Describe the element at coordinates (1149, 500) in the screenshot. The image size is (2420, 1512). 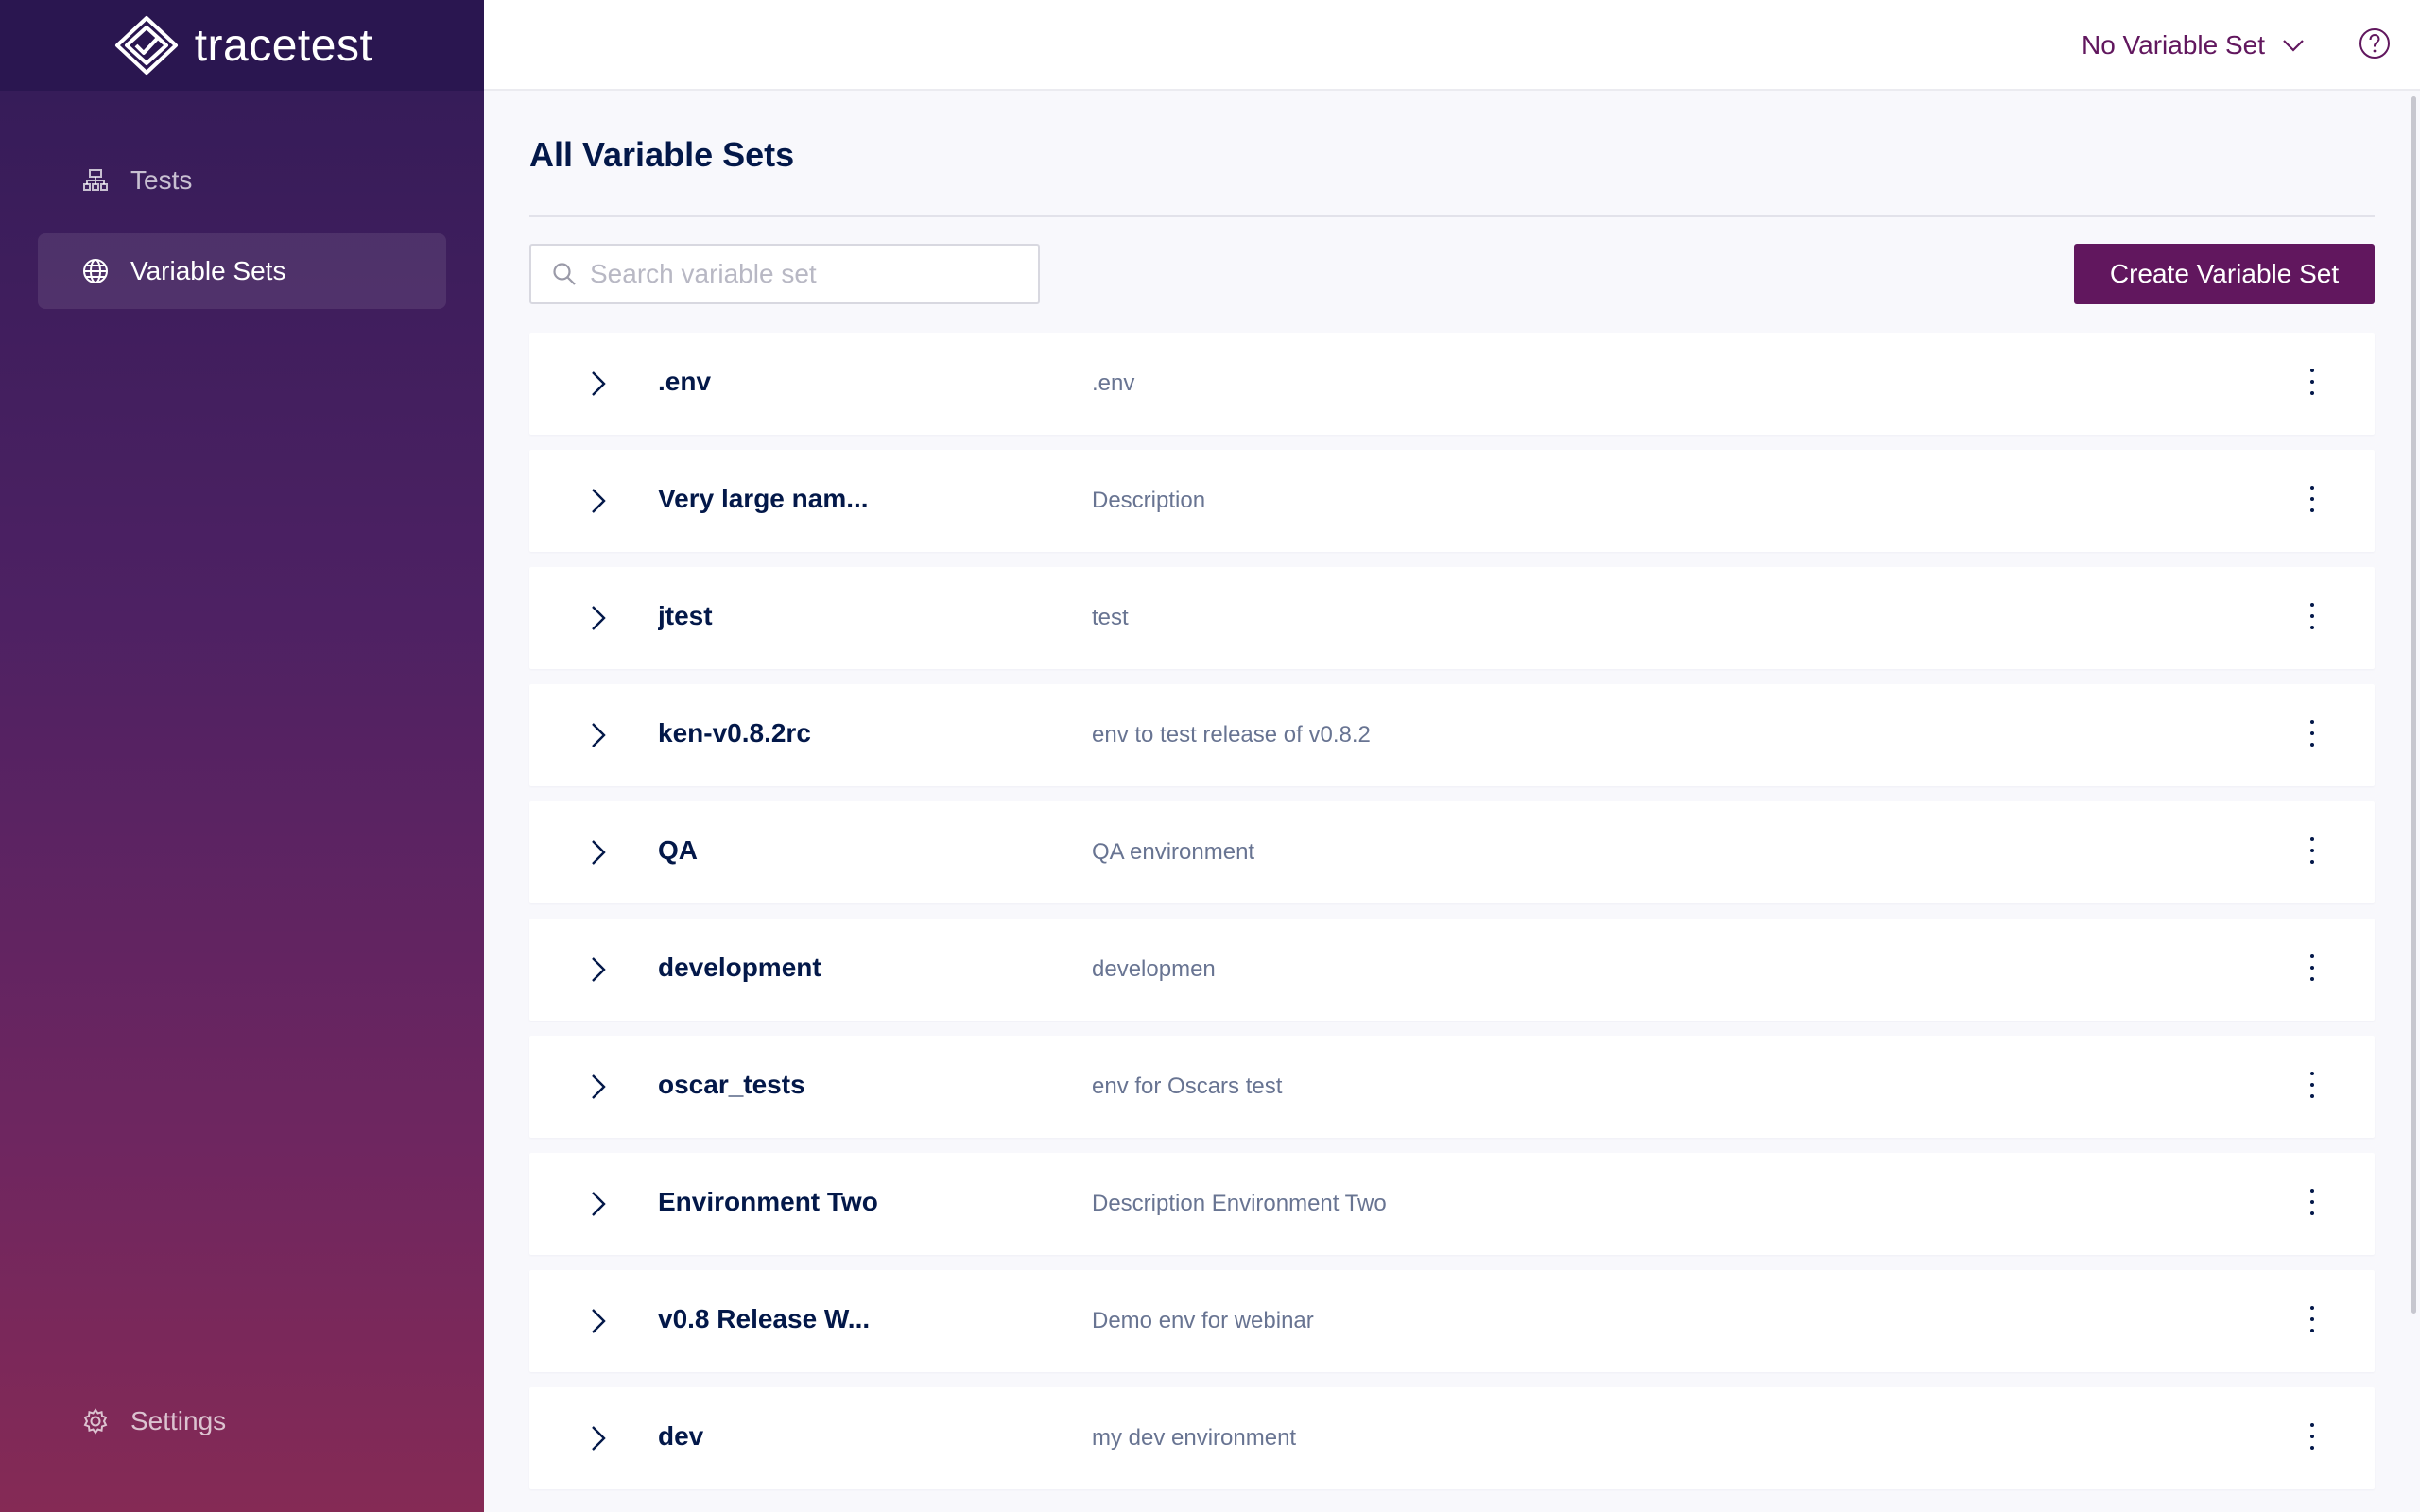
I see `variable-set-description: Description` at that location.